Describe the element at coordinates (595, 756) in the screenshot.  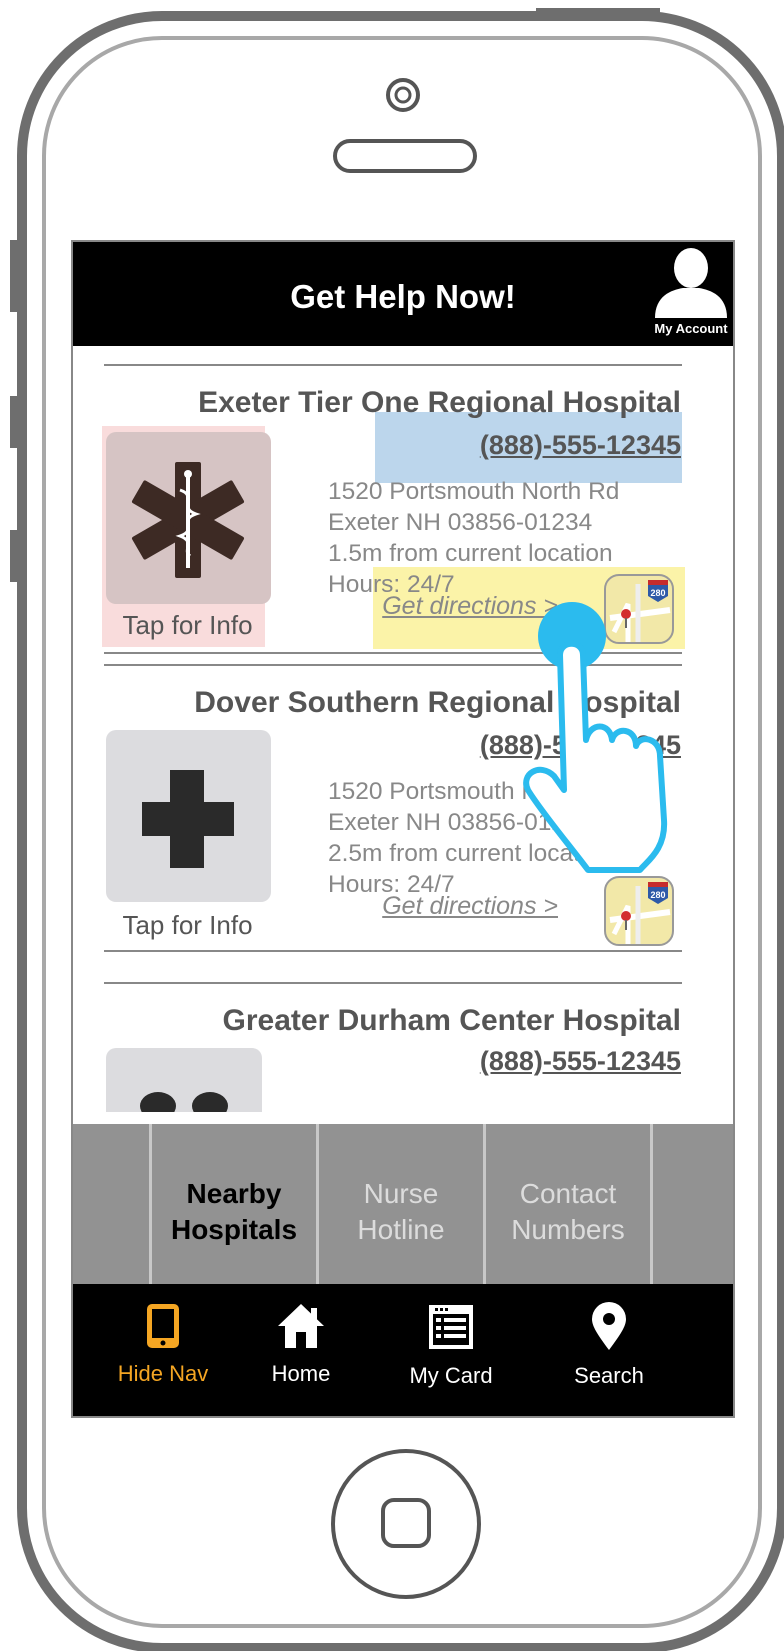
I see `pointing-hand-icon` at that location.